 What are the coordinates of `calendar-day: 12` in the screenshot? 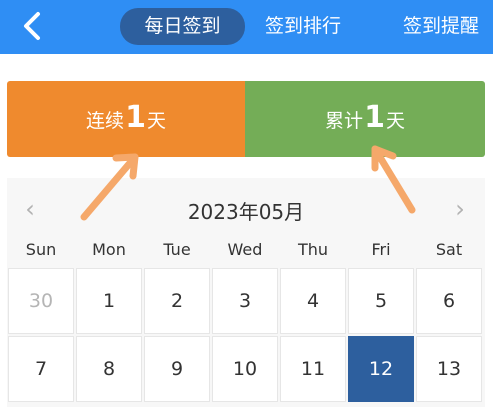 It's located at (381, 369).